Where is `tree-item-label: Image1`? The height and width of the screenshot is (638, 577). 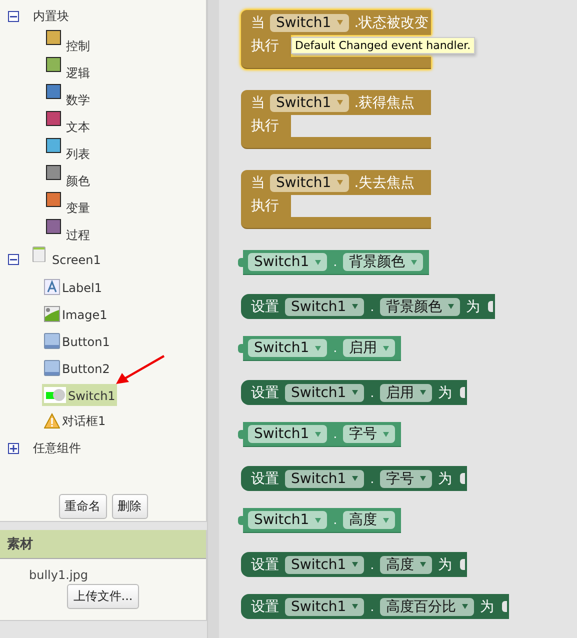
tree-item-label: Image1 is located at coordinates (85, 315).